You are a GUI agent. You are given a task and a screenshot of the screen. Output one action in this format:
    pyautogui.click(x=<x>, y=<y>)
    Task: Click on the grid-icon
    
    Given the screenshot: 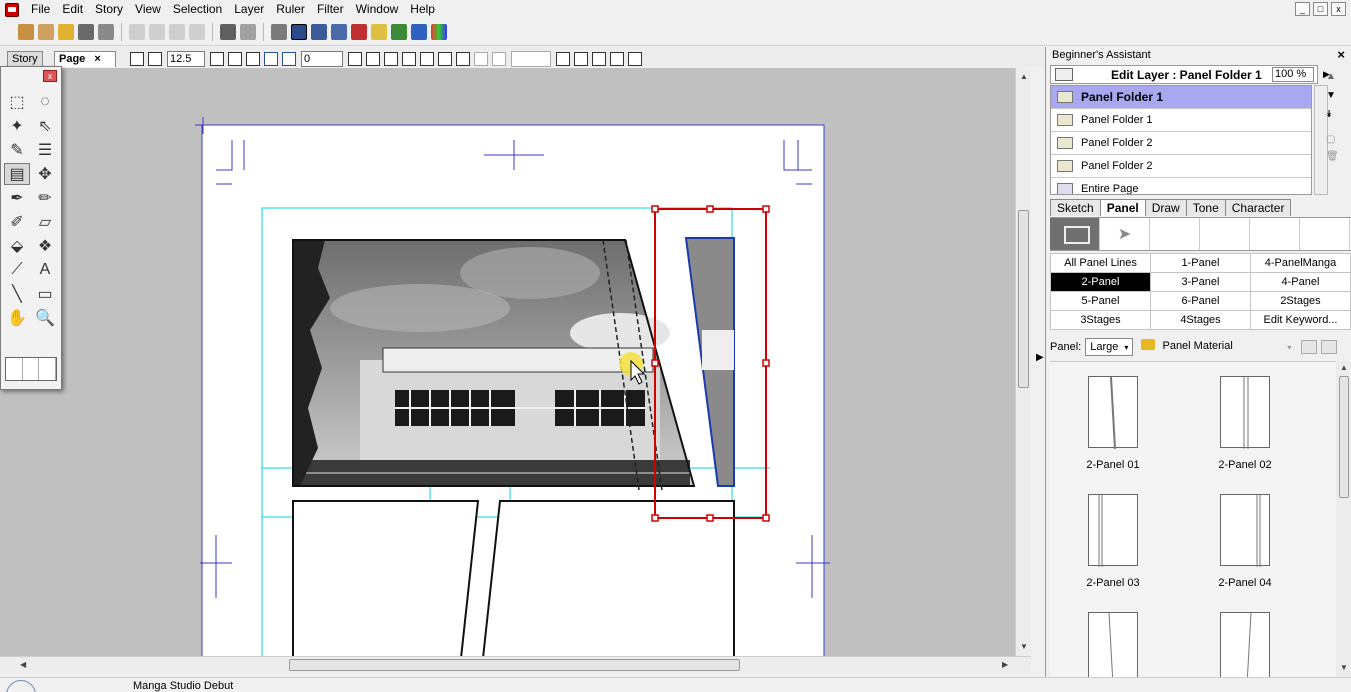 What is the action you would take?
    pyautogui.click(x=419, y=32)
    